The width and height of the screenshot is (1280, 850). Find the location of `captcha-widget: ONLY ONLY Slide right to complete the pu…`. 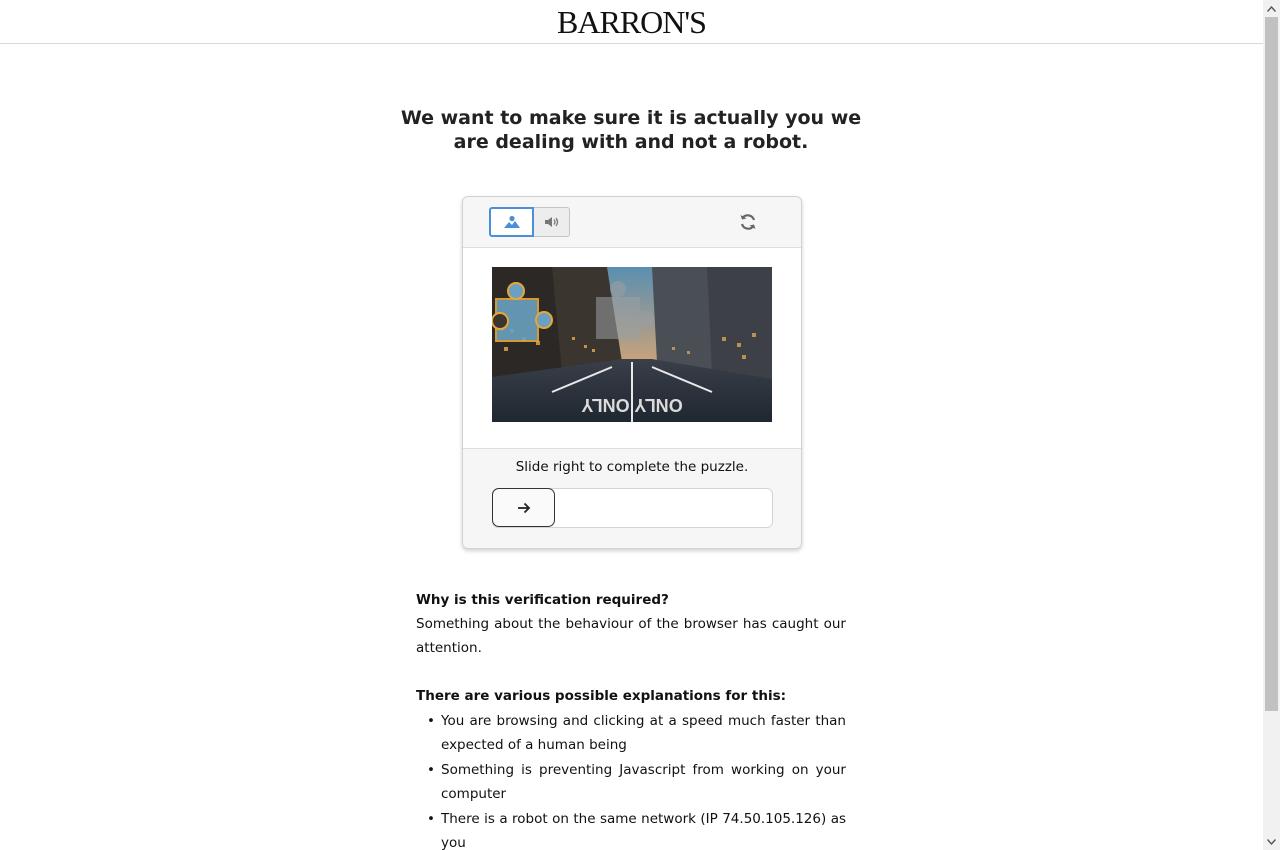

captcha-widget: ONLY ONLY Slide right to complete the pu… is located at coordinates (632, 372).